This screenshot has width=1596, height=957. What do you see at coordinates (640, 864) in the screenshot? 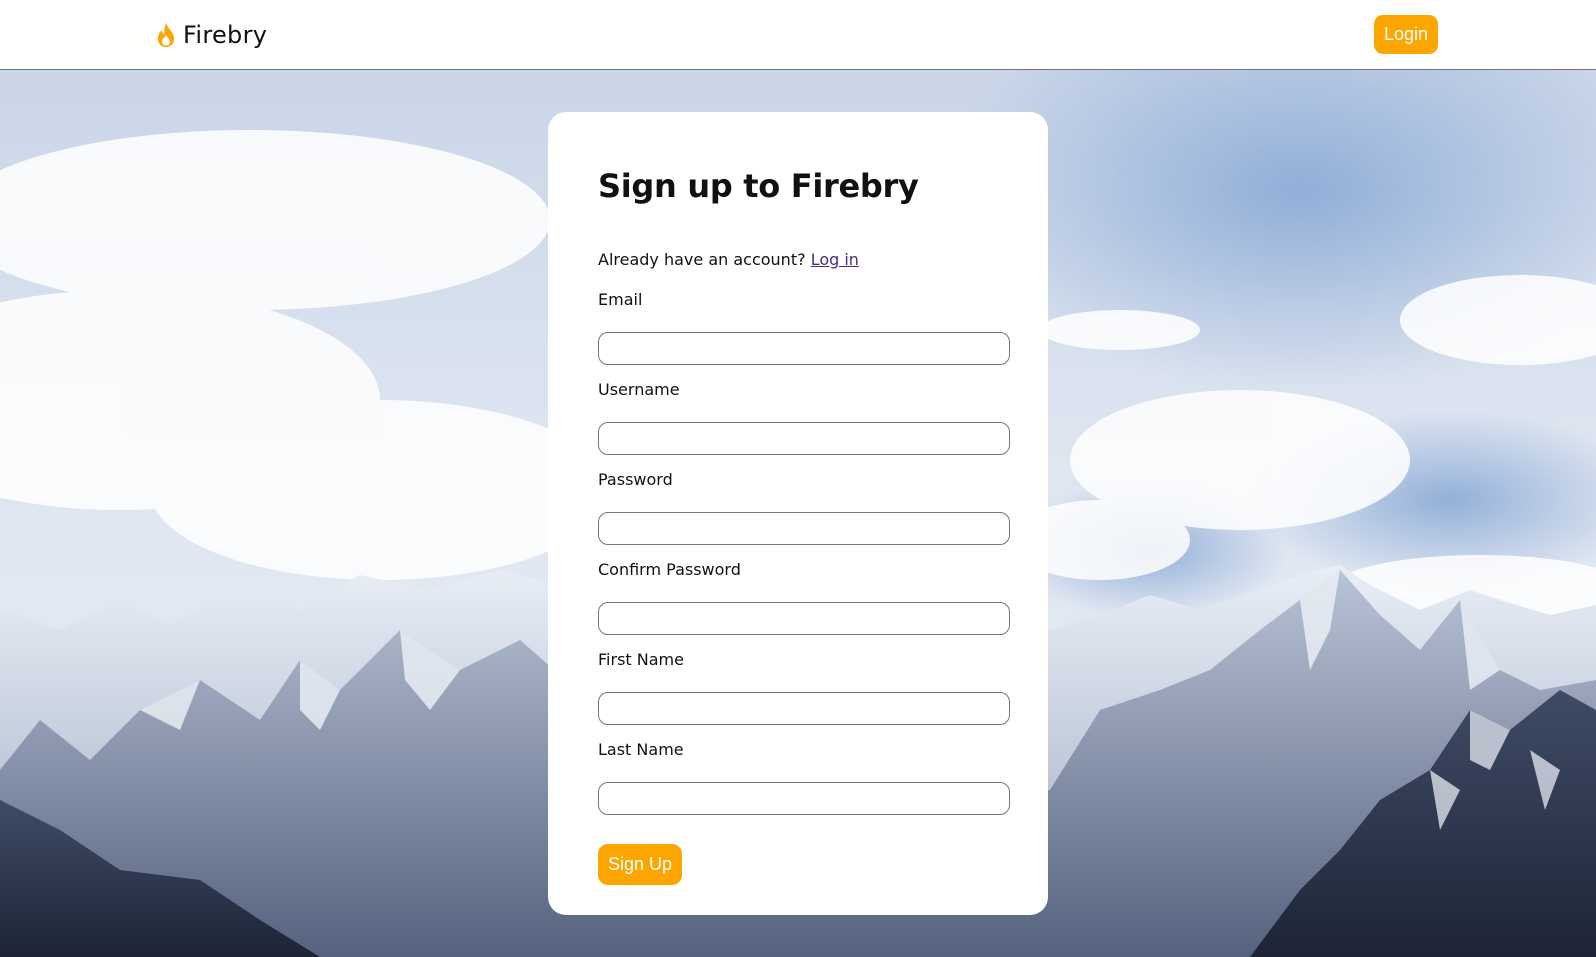
I see `sign-up-button: Sign Up` at bounding box center [640, 864].